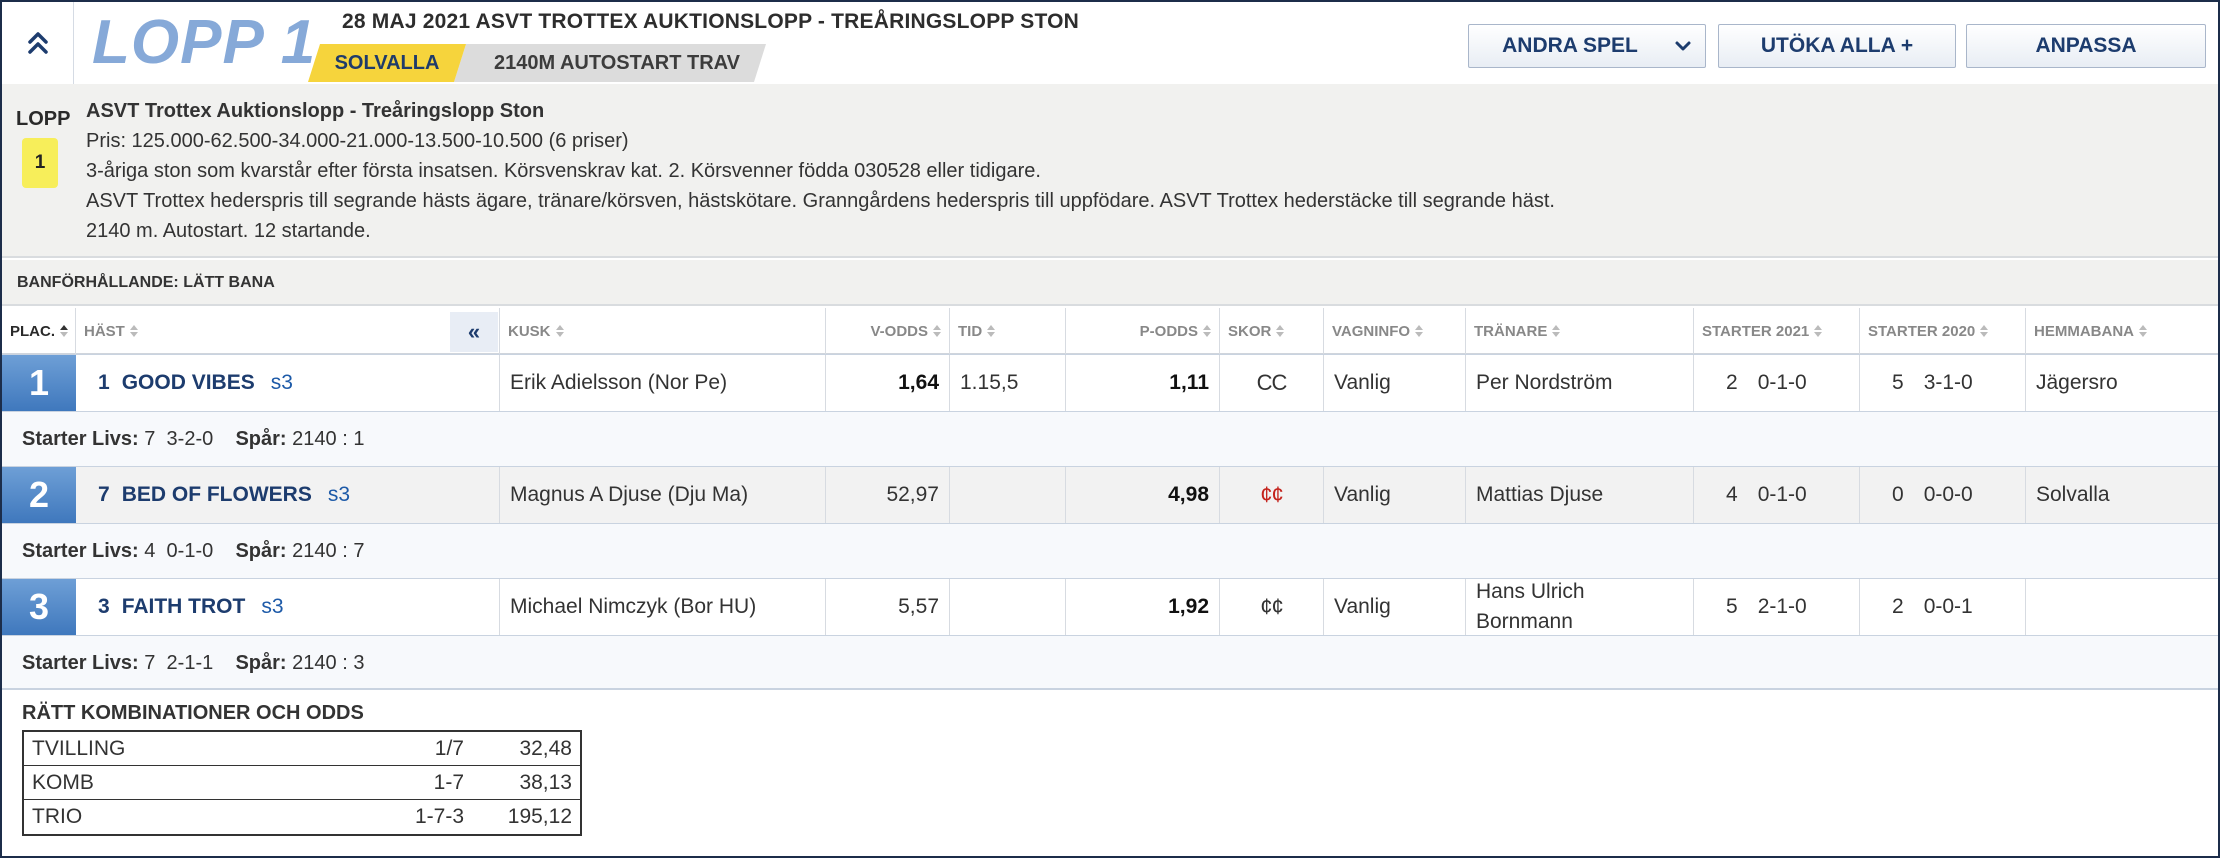 This screenshot has height=858, width=2220. What do you see at coordinates (1580, 331) in the screenshot?
I see `col-tranare: TRÄNARE` at bounding box center [1580, 331].